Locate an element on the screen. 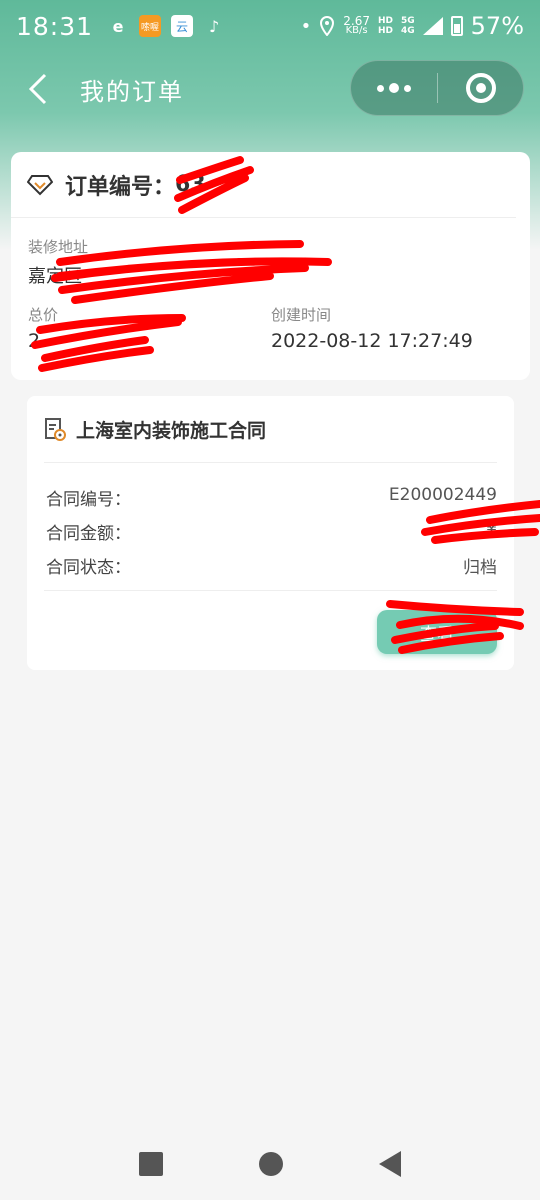  recent-apps-square-icon is located at coordinates (151, 1164).